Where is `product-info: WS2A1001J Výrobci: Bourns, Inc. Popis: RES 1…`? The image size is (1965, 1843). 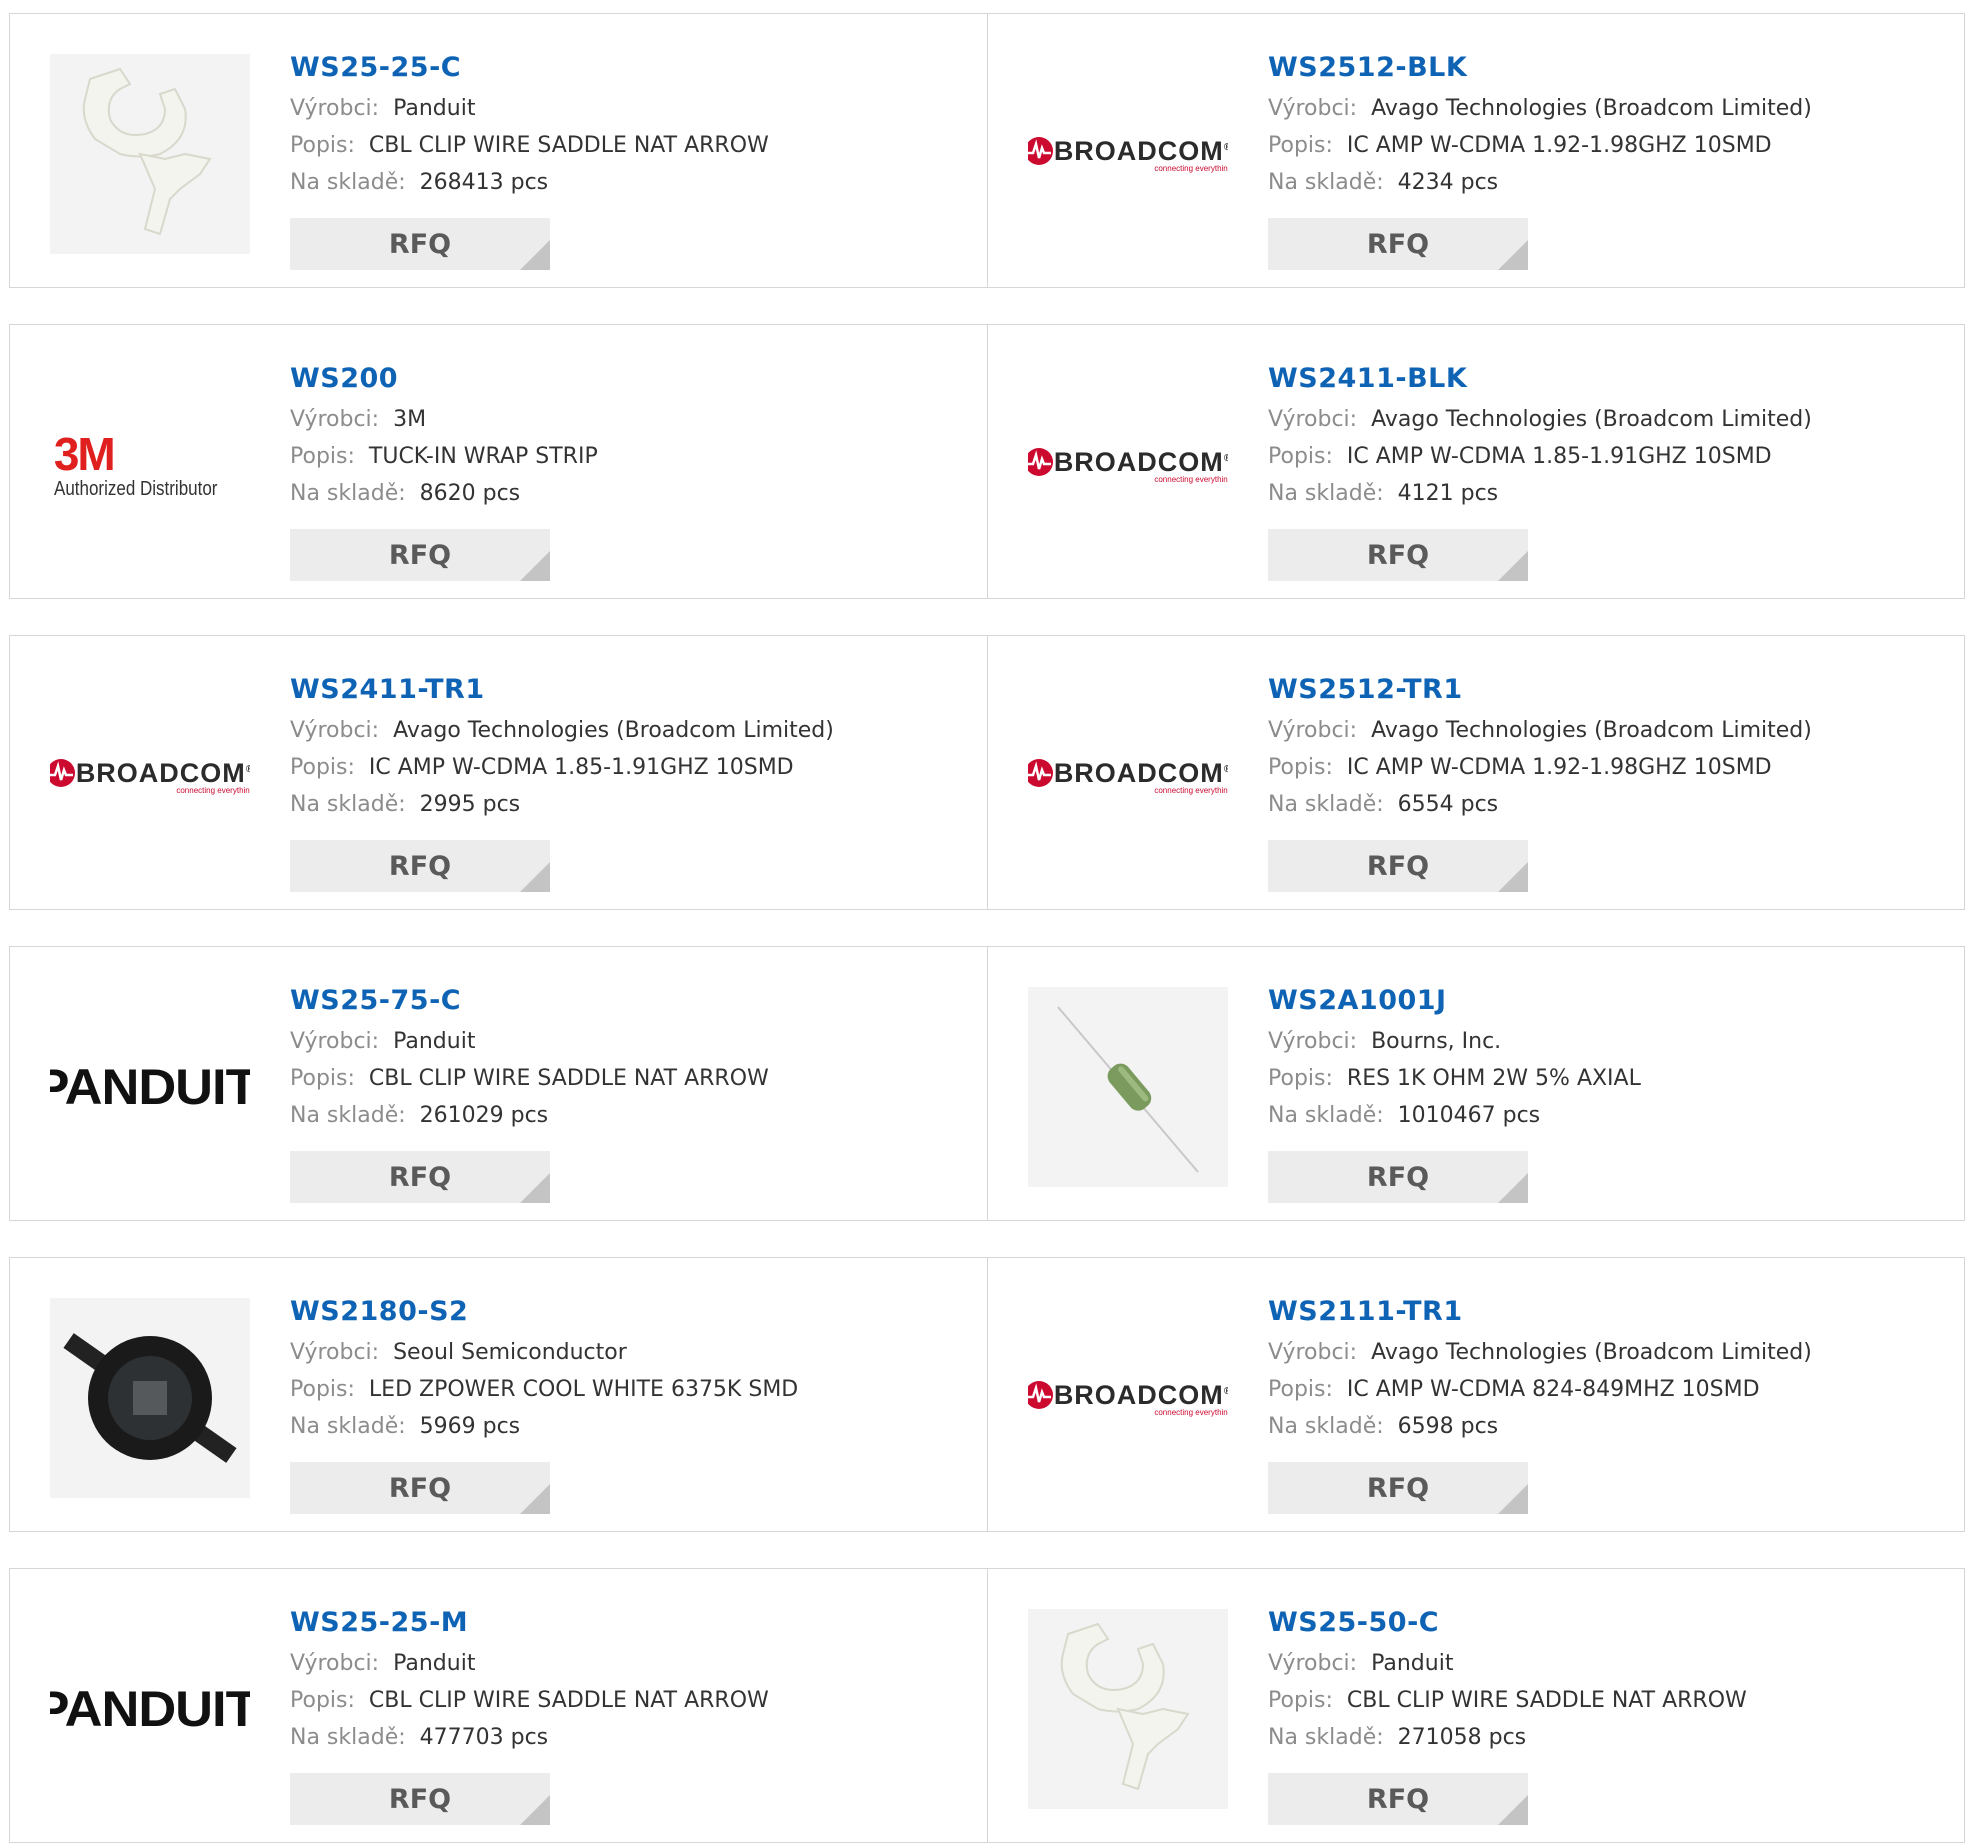 product-info: WS2A1001J Výrobci: Bourns, Inc. Popis: RES 1… is located at coordinates (1608, 1056).